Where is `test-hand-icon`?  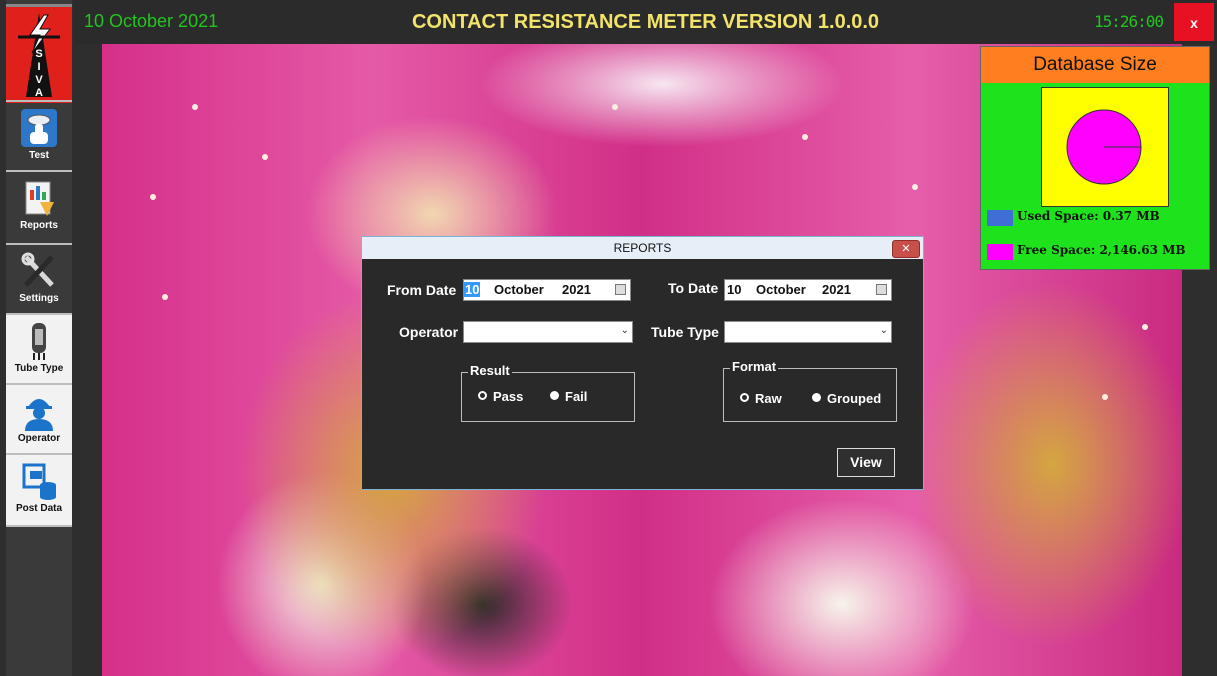
test-hand-icon is located at coordinates (39, 128).